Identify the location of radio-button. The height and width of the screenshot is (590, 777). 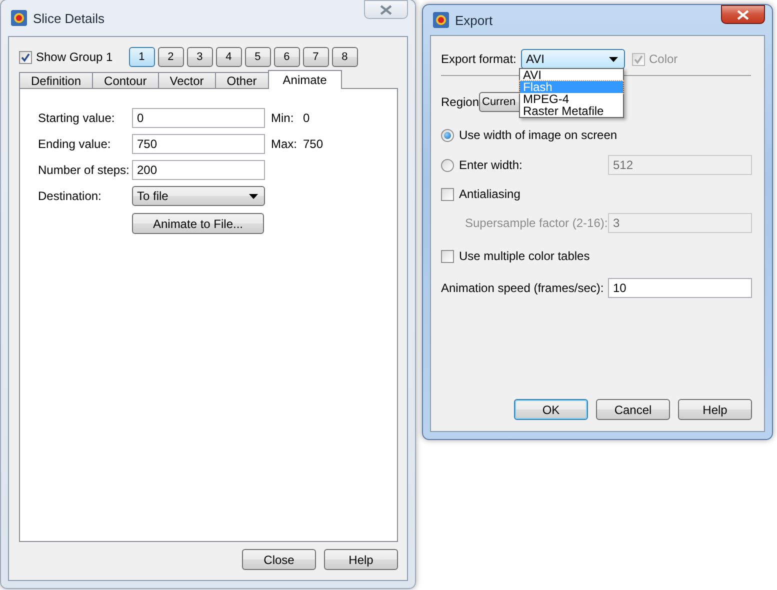
(447, 135).